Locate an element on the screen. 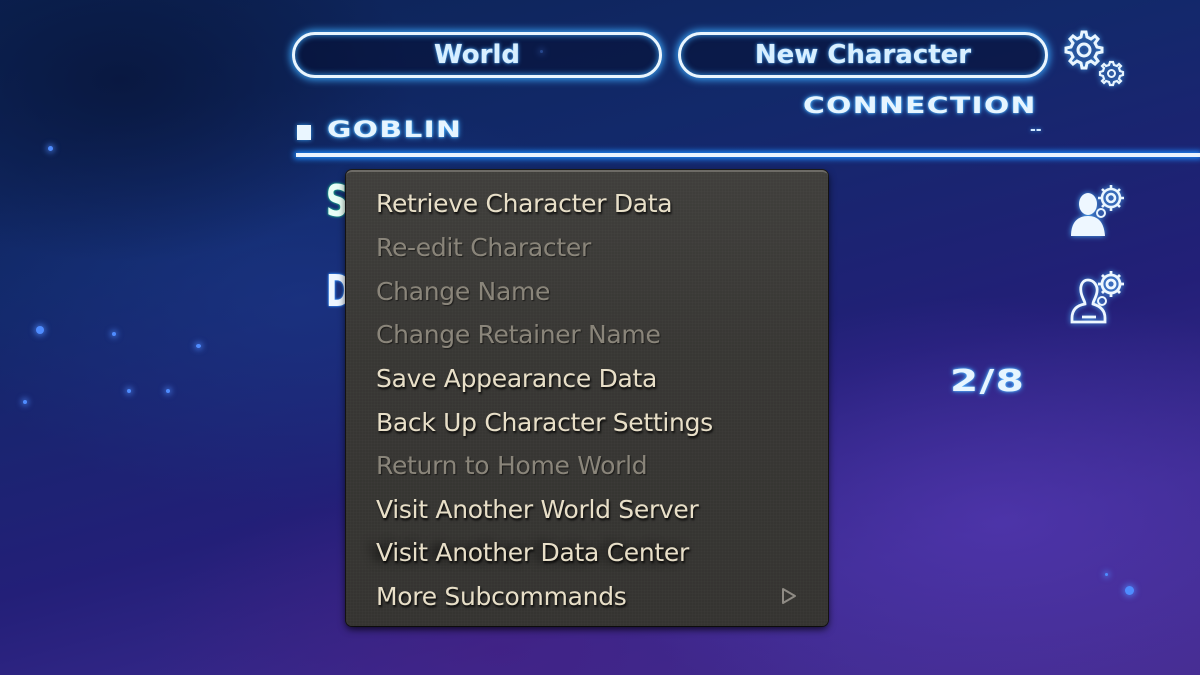  menu-item-label: More Subcommands is located at coordinates (501, 596).